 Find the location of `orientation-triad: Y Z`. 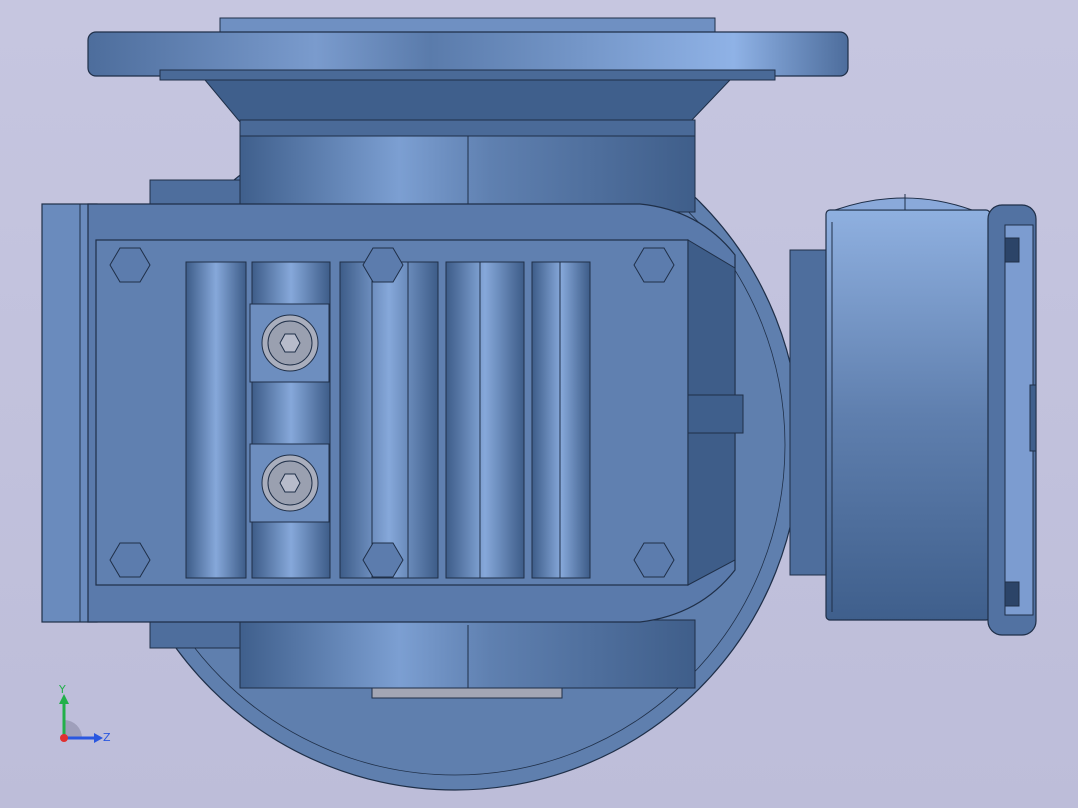

orientation-triad: Y Z is located at coordinates (85, 720).